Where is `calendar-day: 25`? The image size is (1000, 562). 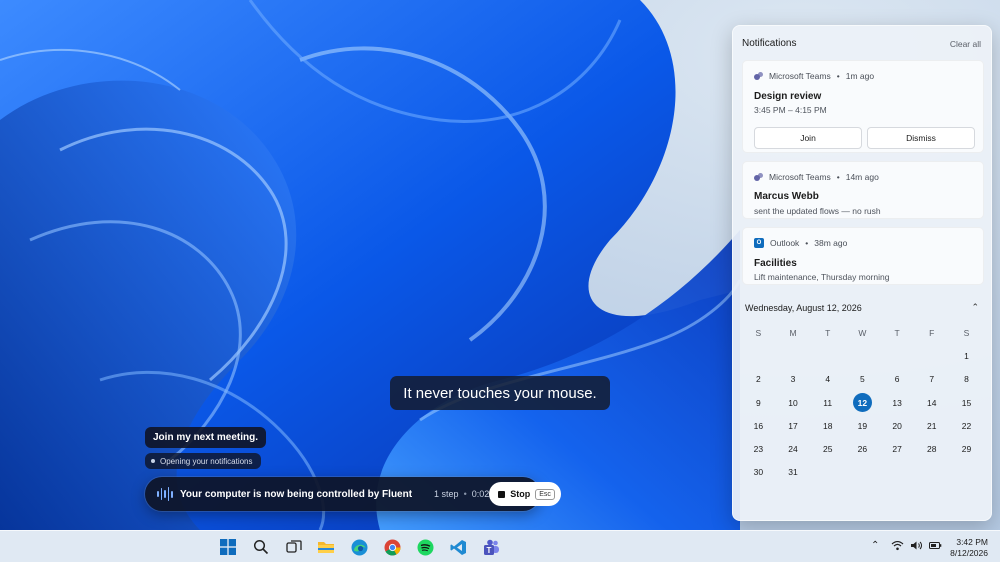 calendar-day: 25 is located at coordinates (827, 448).